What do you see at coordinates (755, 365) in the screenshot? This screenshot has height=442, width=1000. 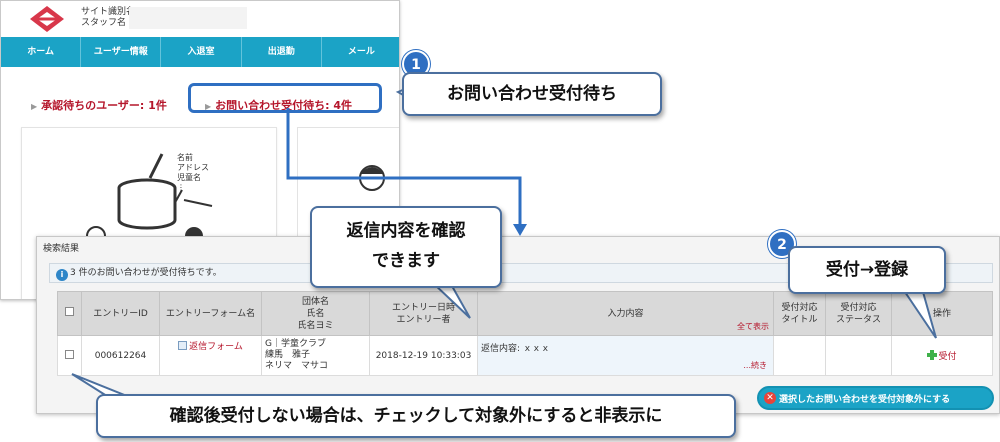 I see `more-link: ...続き` at bounding box center [755, 365].